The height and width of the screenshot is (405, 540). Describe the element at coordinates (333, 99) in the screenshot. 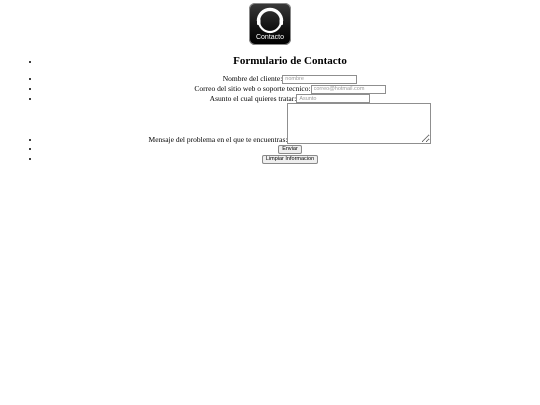

I see `subject-input` at that location.